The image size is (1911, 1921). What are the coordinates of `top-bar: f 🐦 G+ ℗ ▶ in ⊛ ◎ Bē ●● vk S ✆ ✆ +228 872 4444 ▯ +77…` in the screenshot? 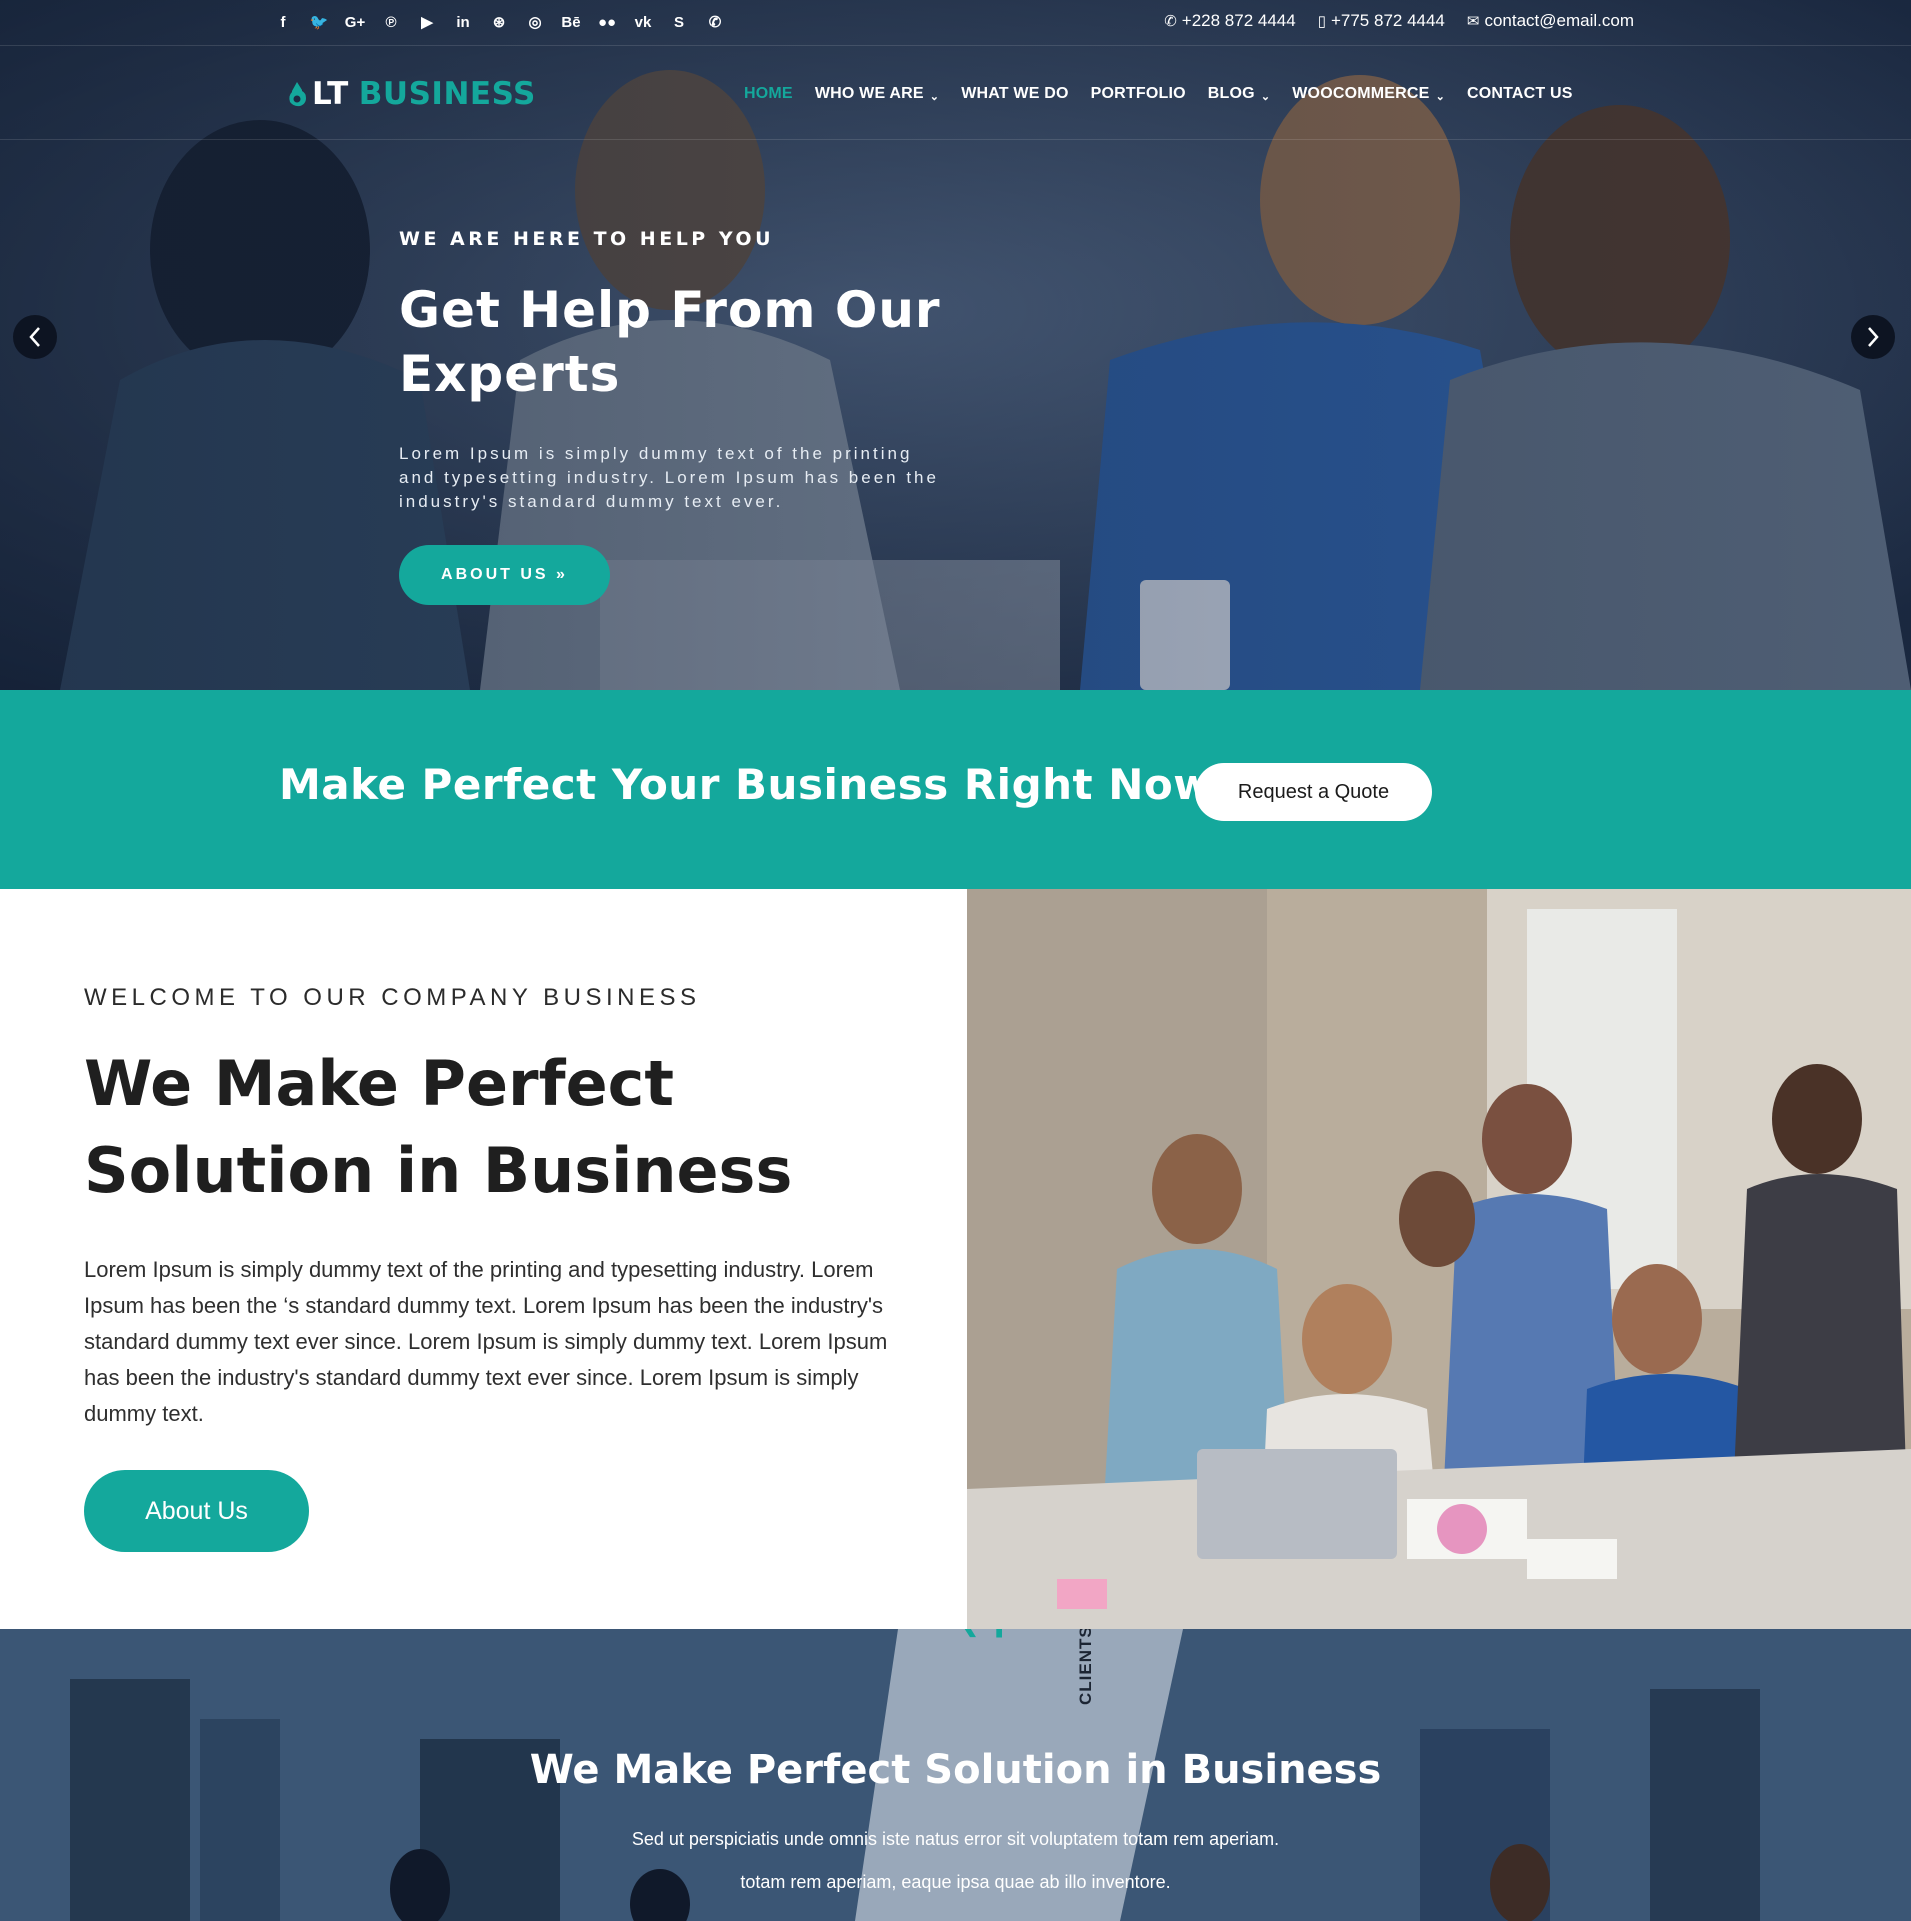 It's located at (955, 23).